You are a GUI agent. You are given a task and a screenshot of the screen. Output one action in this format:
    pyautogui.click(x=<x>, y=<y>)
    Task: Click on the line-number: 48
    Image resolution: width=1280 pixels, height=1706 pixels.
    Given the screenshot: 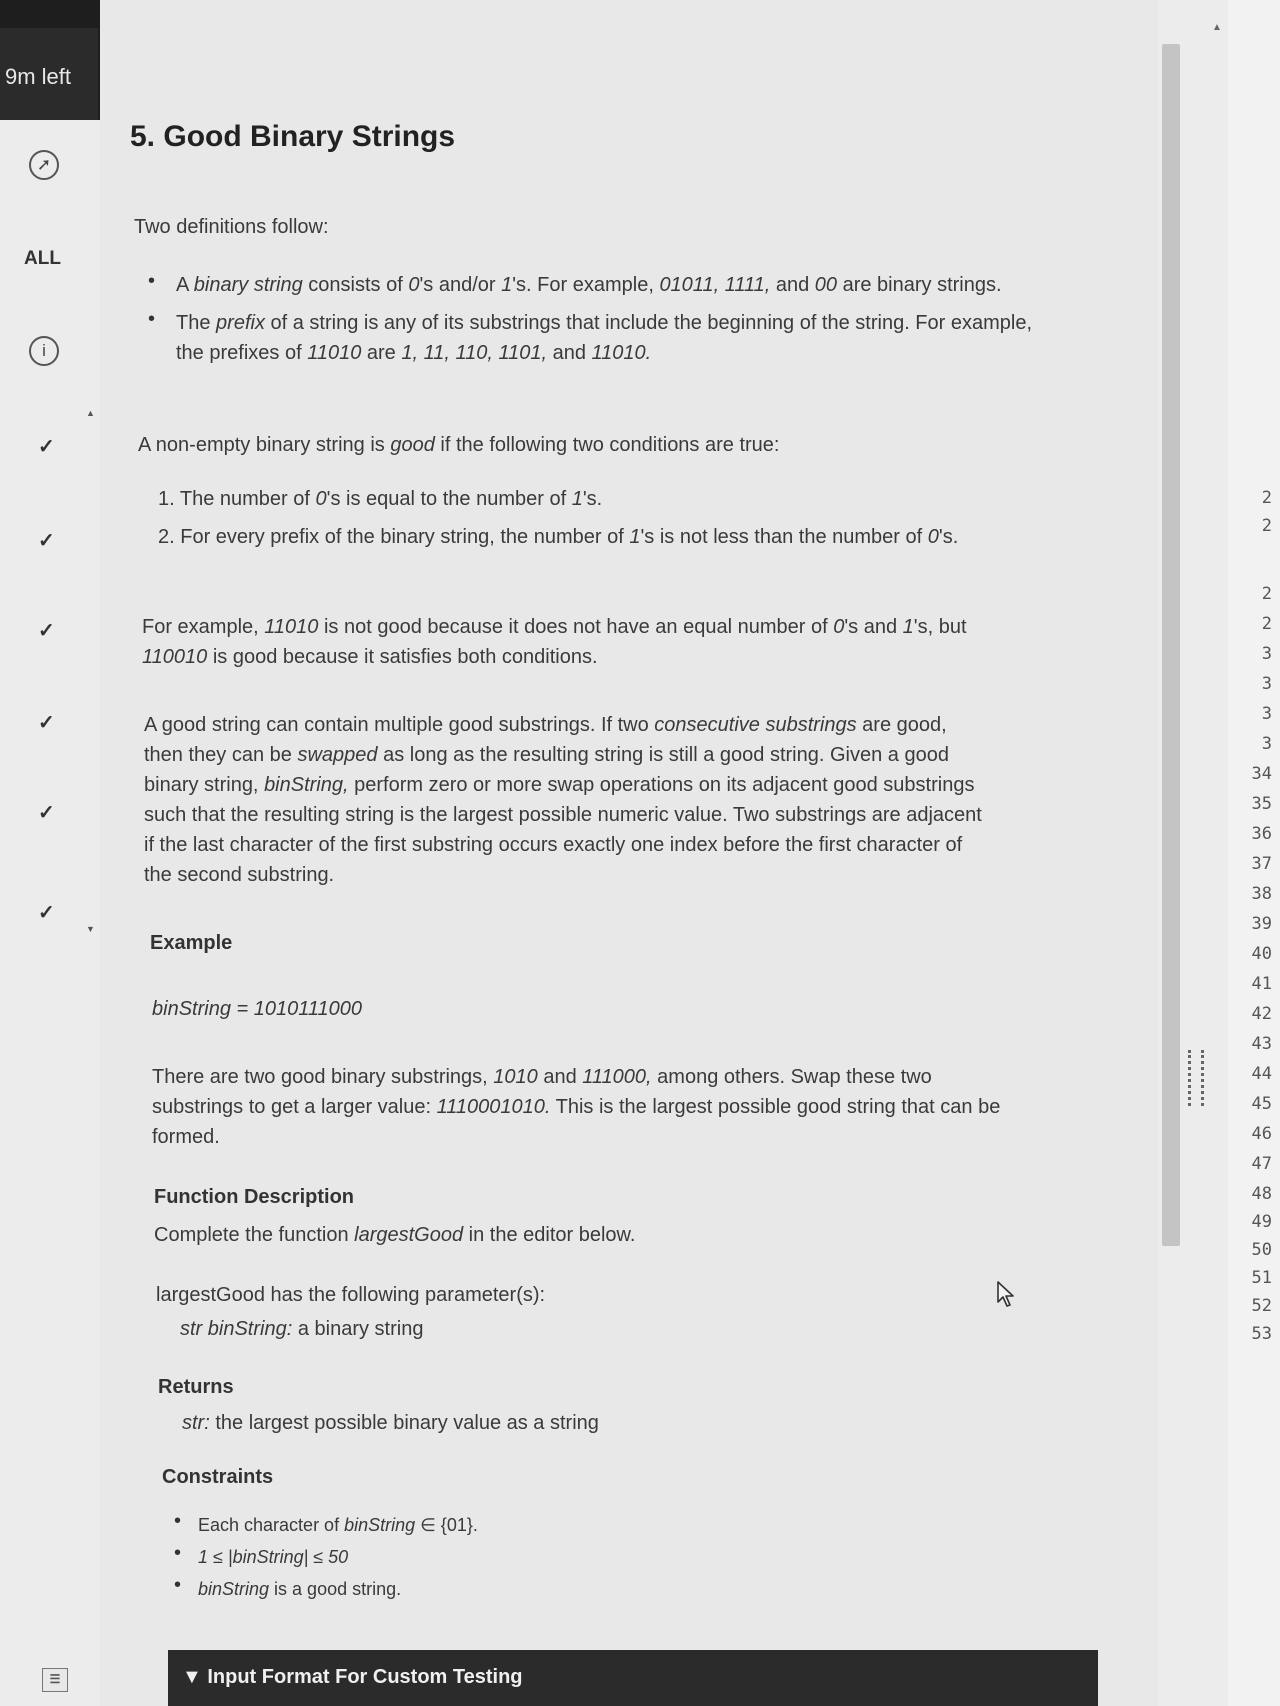 What is the action you would take?
    pyautogui.click(x=1261, y=1194)
    